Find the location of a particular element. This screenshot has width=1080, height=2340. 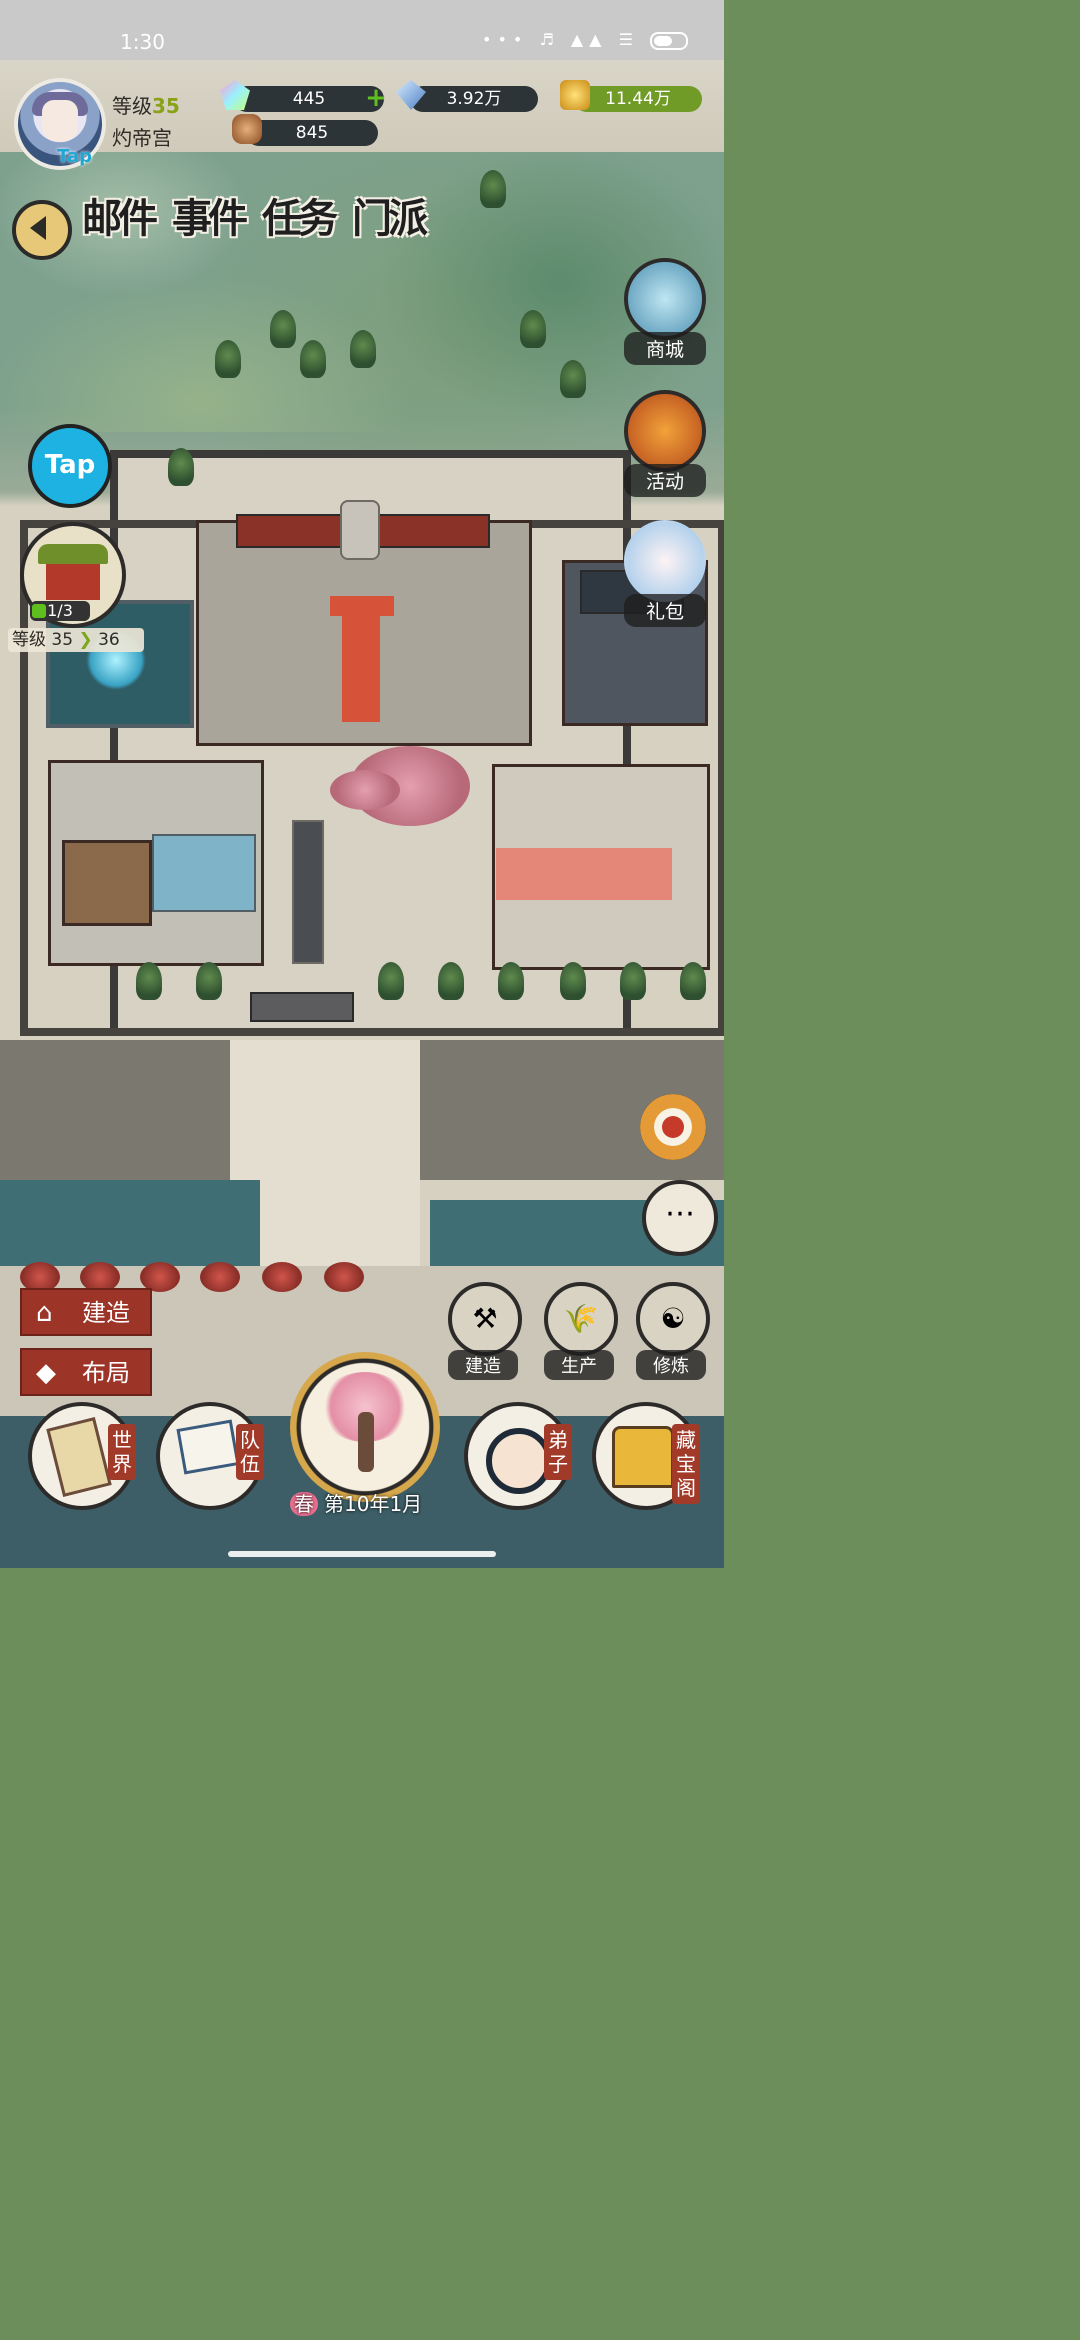

world-button: 世界 is located at coordinates (82, 1456).